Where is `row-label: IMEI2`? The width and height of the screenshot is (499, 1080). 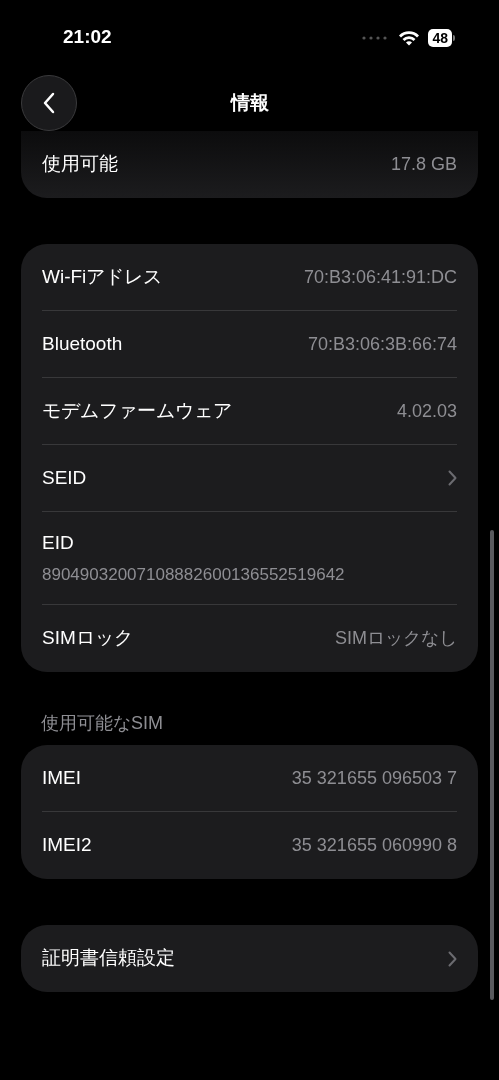
row-label: IMEI2 is located at coordinates (67, 845).